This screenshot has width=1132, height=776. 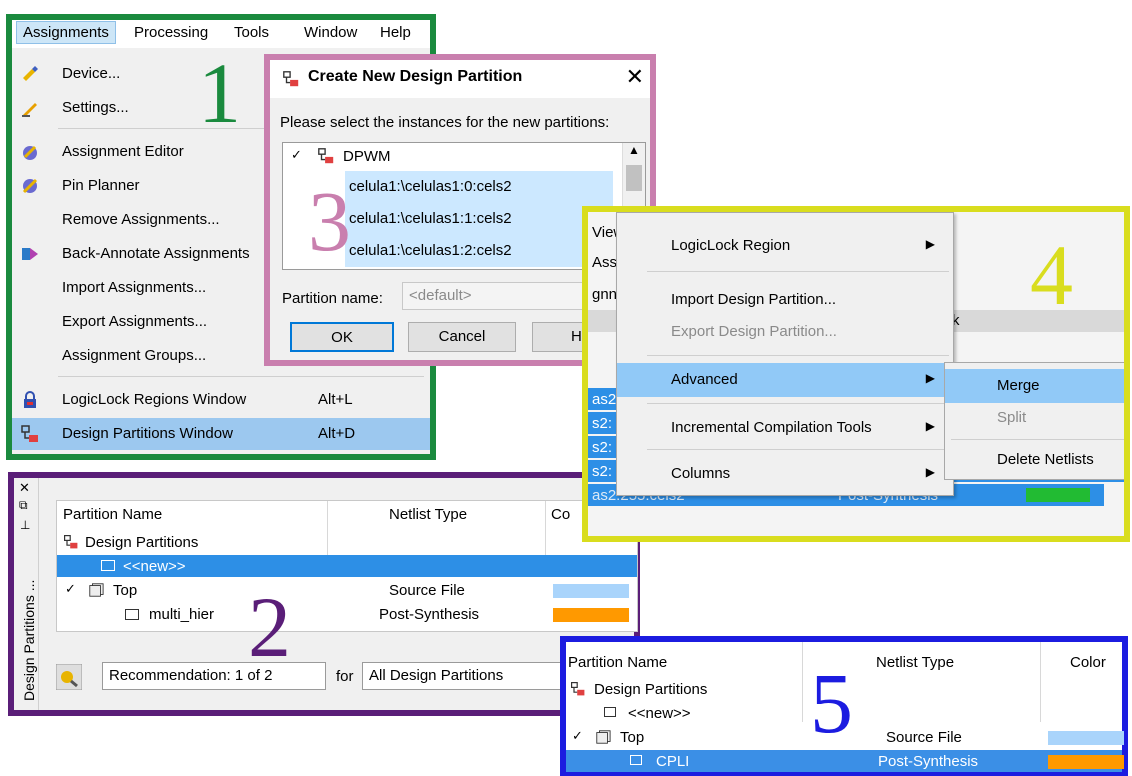 I want to click on shortcut-label: Alt+D, so click(x=337, y=433).